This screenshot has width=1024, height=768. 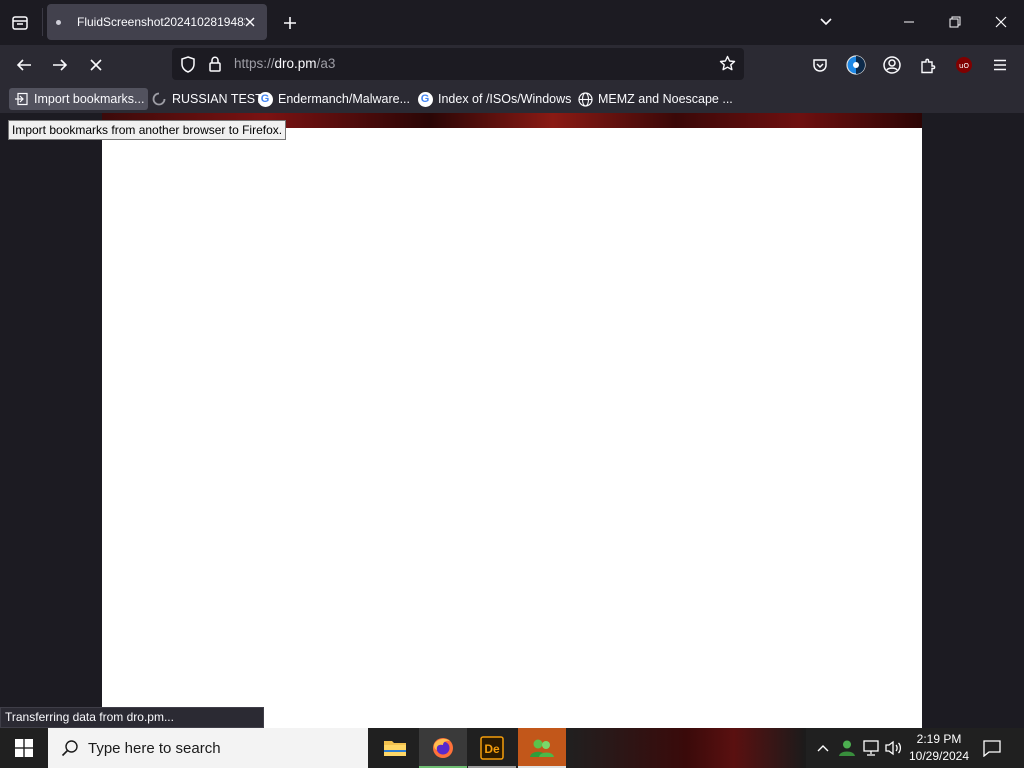 I want to click on svg-text: uO, so click(x=964, y=66).